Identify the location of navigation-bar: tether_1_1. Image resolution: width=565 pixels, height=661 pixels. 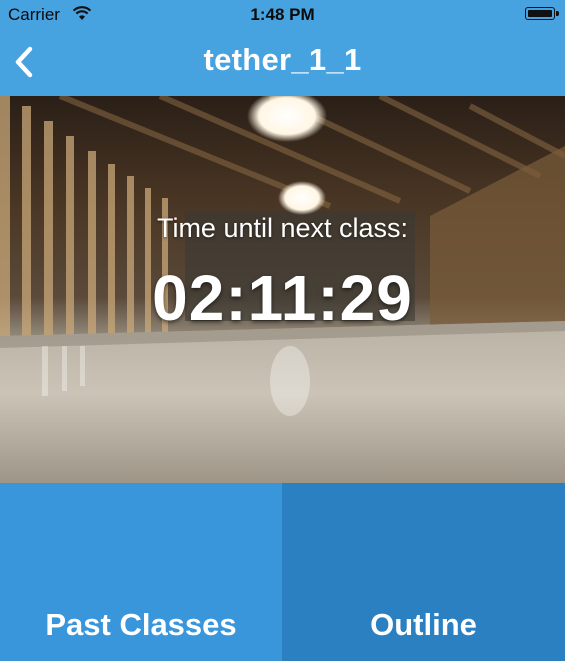
(282, 63).